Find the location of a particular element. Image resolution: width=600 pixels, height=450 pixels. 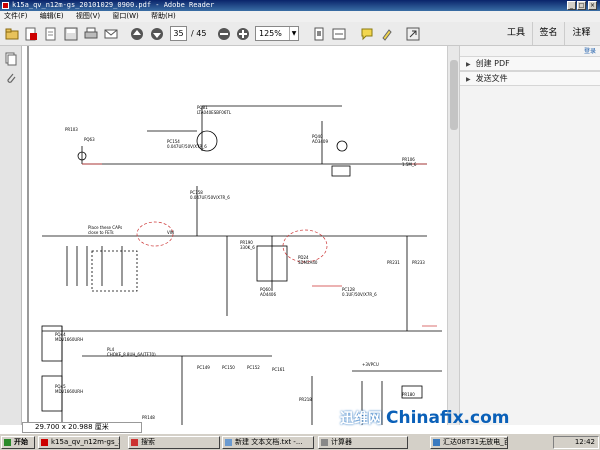

maximize-button: □ is located at coordinates (581, 5).